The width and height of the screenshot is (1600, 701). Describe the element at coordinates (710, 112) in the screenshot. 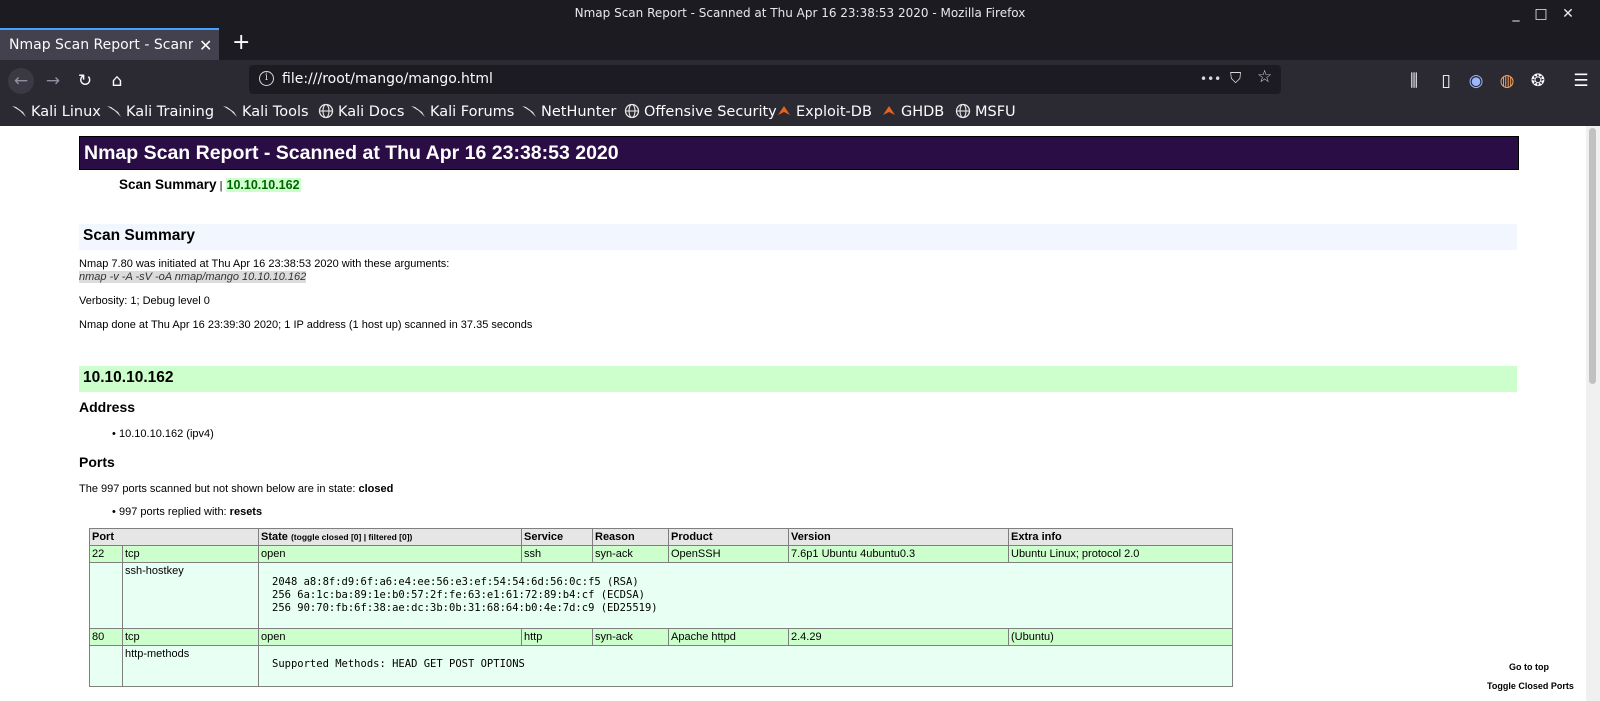

I see `bookmark-label: Offensive Security` at that location.